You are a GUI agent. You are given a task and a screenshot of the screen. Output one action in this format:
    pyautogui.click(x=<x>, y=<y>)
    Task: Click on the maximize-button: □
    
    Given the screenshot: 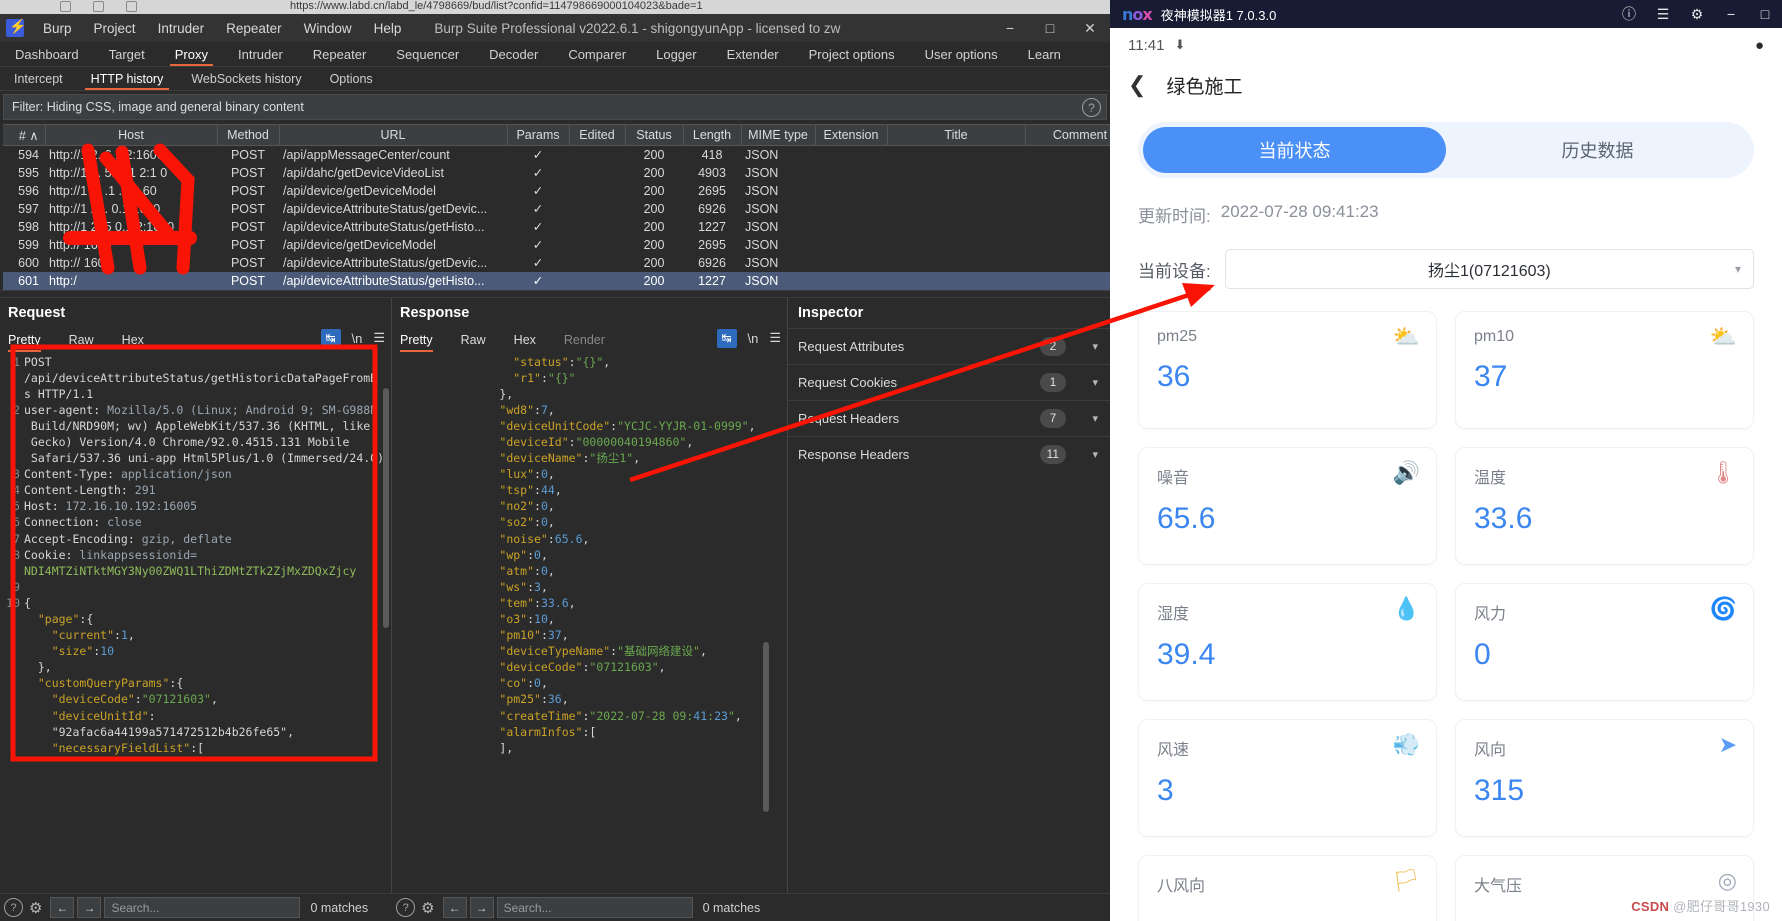 What is the action you would take?
    pyautogui.click(x=1050, y=28)
    